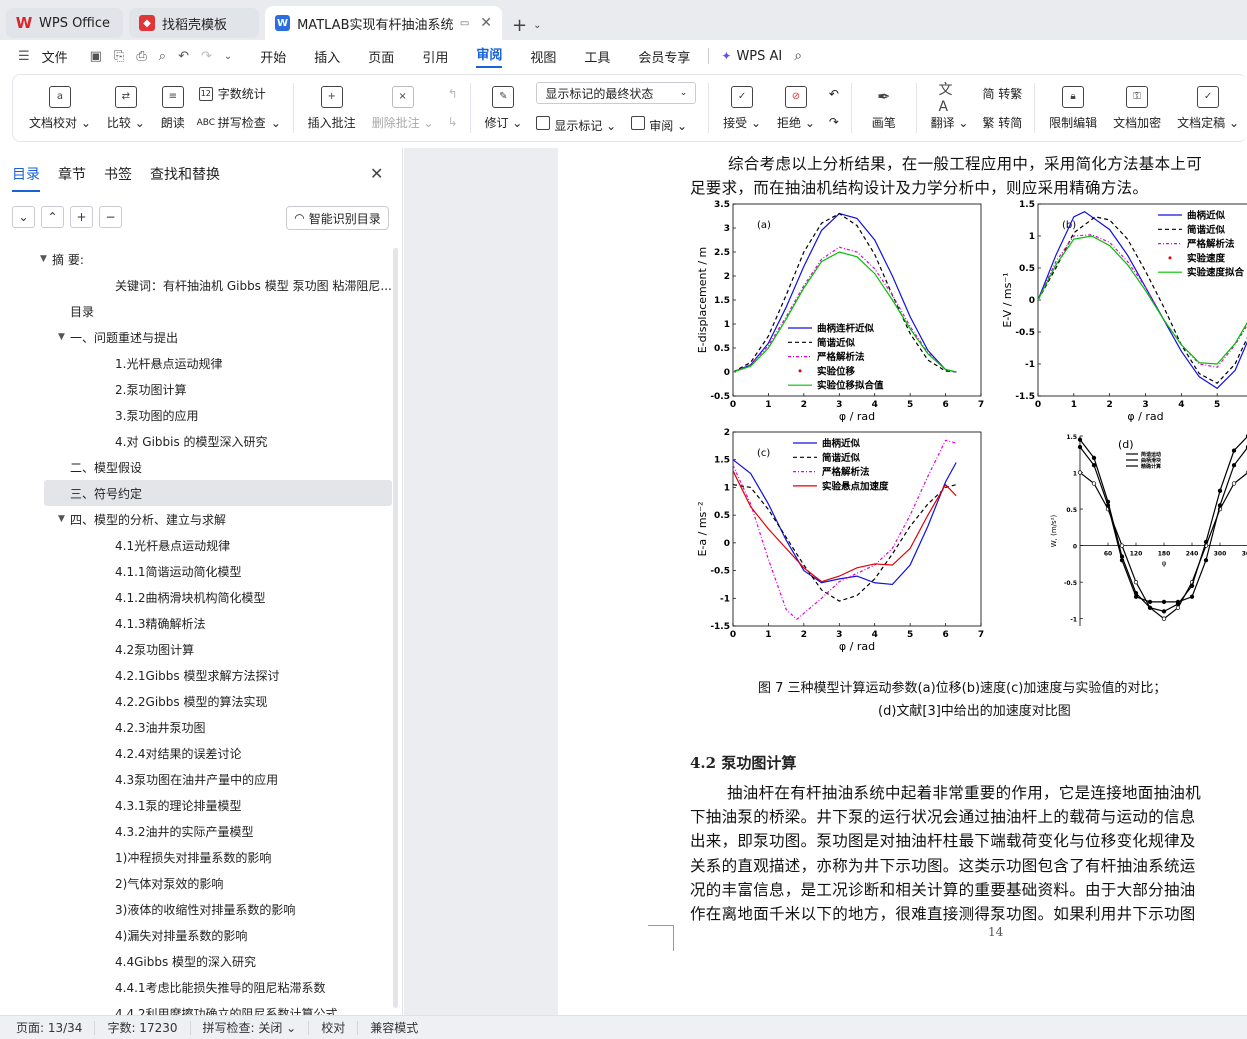 The height and width of the screenshot is (1039, 1247). I want to click on save-icon: ▣, so click(96, 56).